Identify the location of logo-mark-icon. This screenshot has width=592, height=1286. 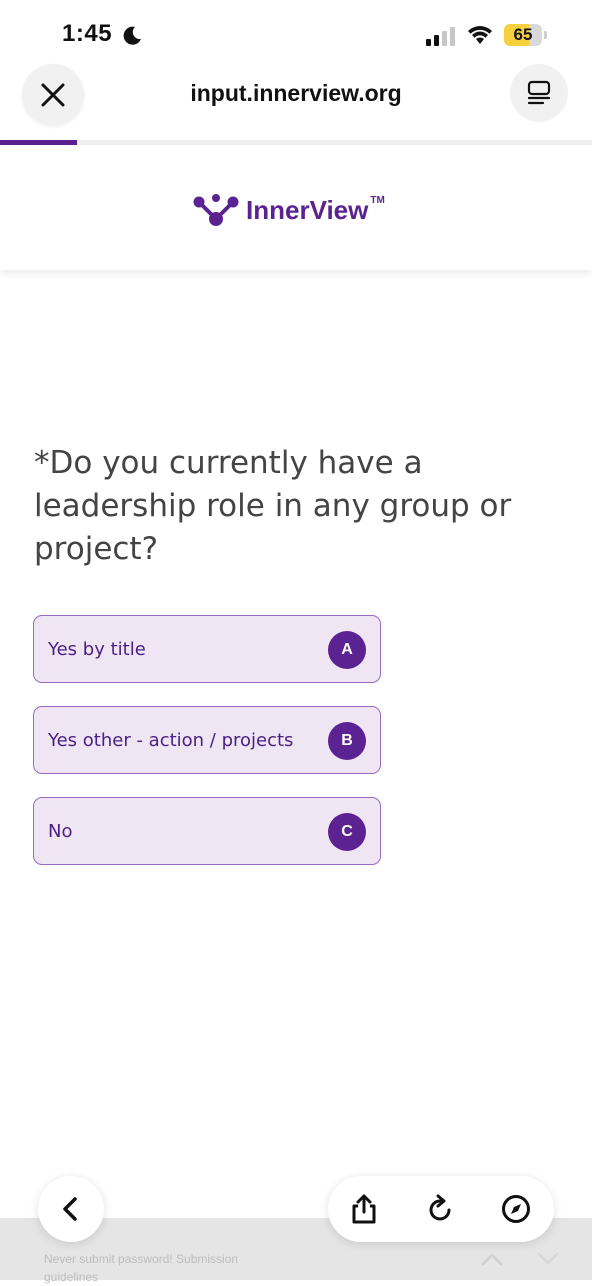
(216, 210).